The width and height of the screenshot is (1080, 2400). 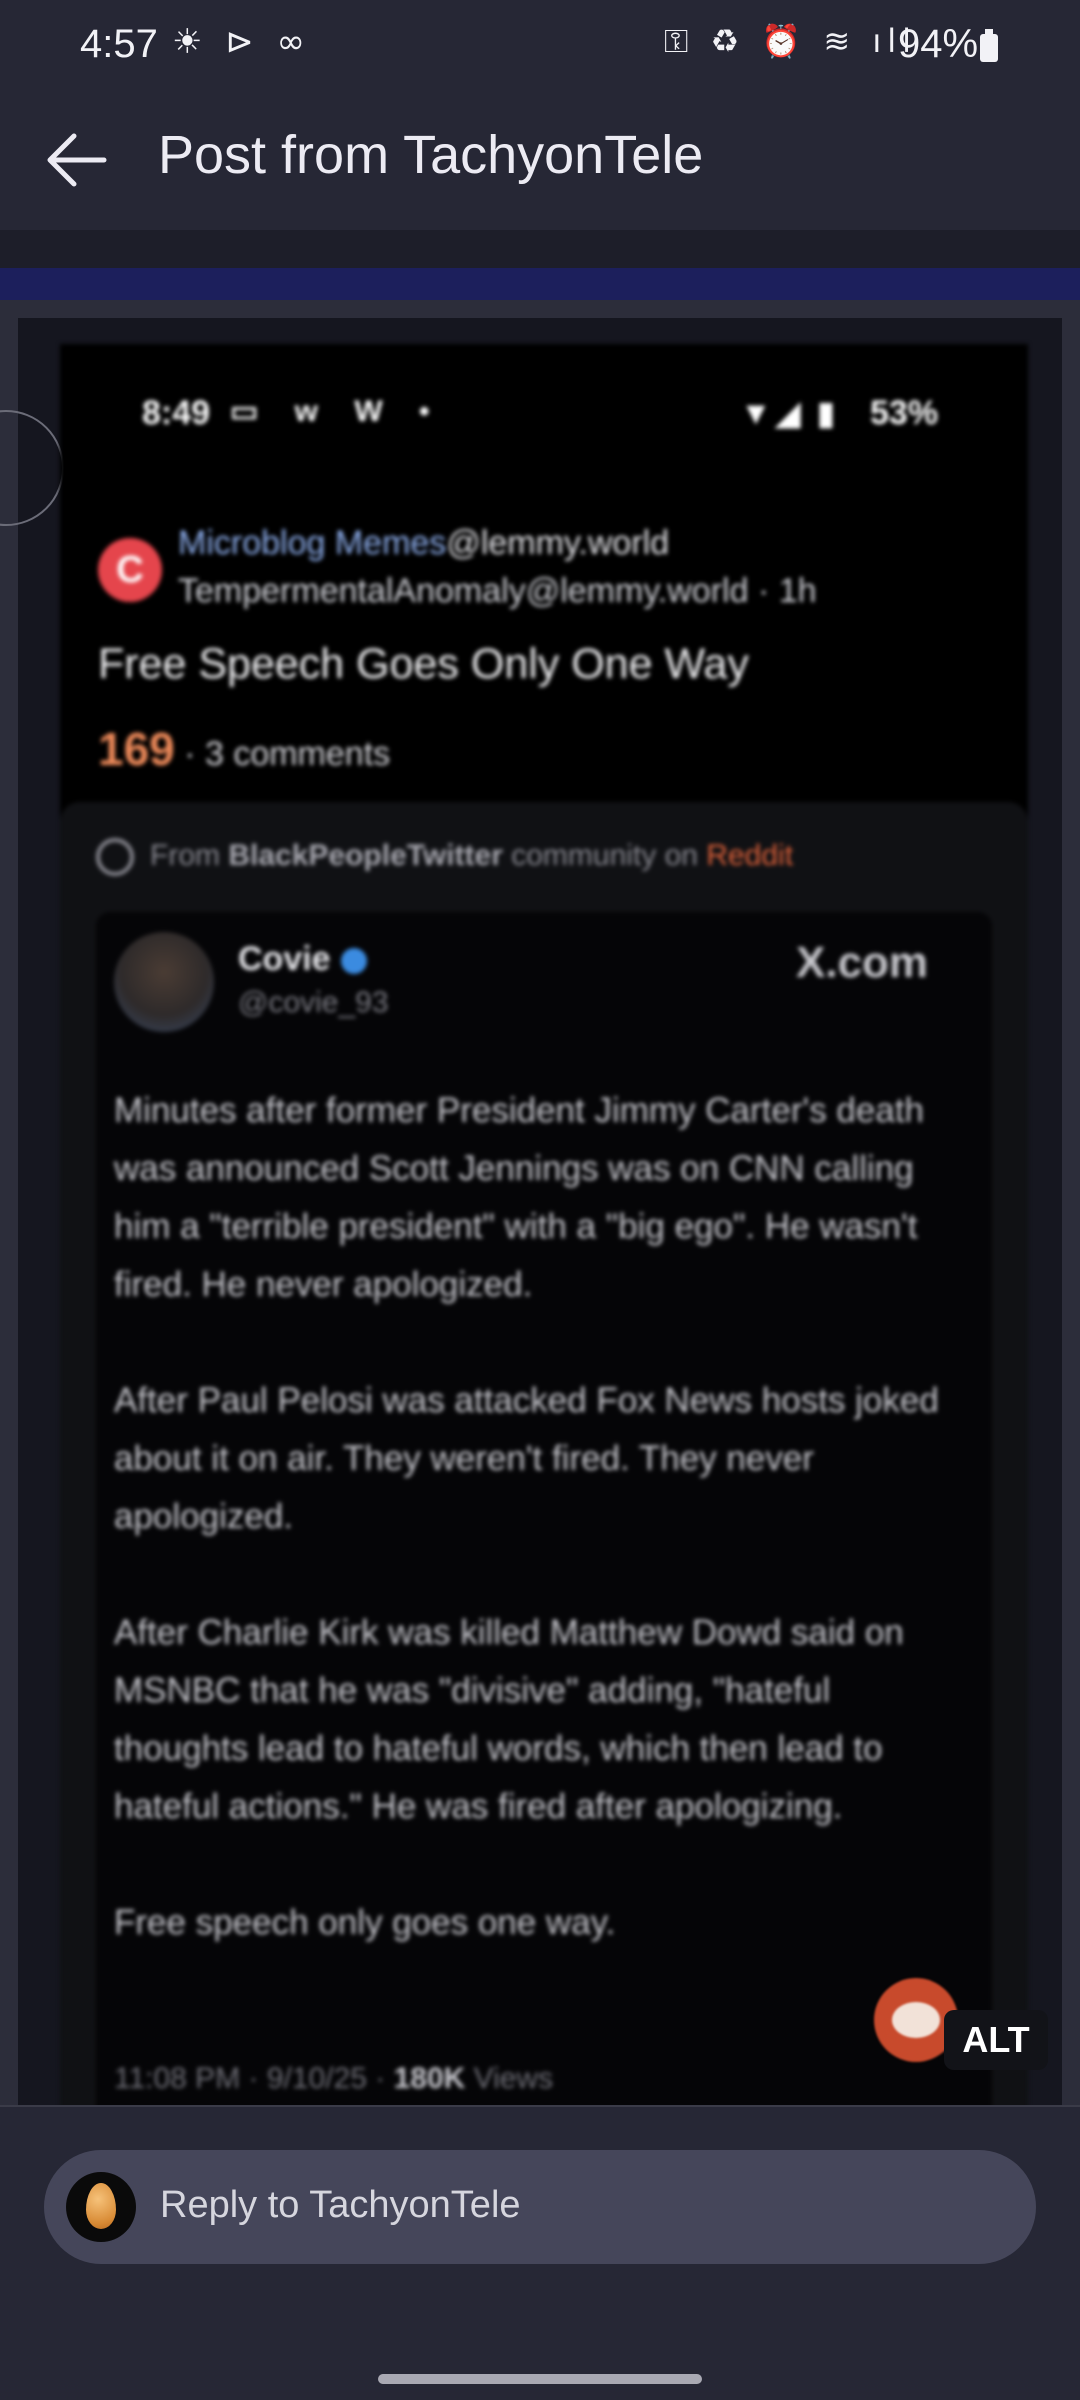 What do you see at coordinates (119, 44) in the screenshot?
I see `status-time: 4:57` at bounding box center [119, 44].